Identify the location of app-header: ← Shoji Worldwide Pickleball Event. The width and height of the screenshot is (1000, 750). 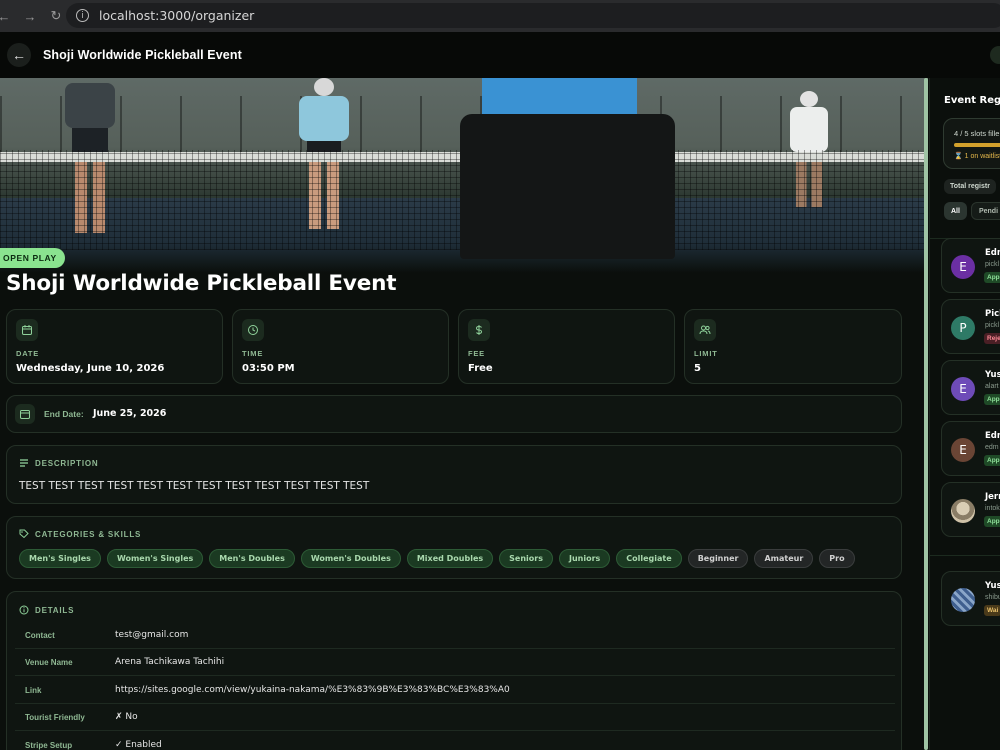
(500, 55).